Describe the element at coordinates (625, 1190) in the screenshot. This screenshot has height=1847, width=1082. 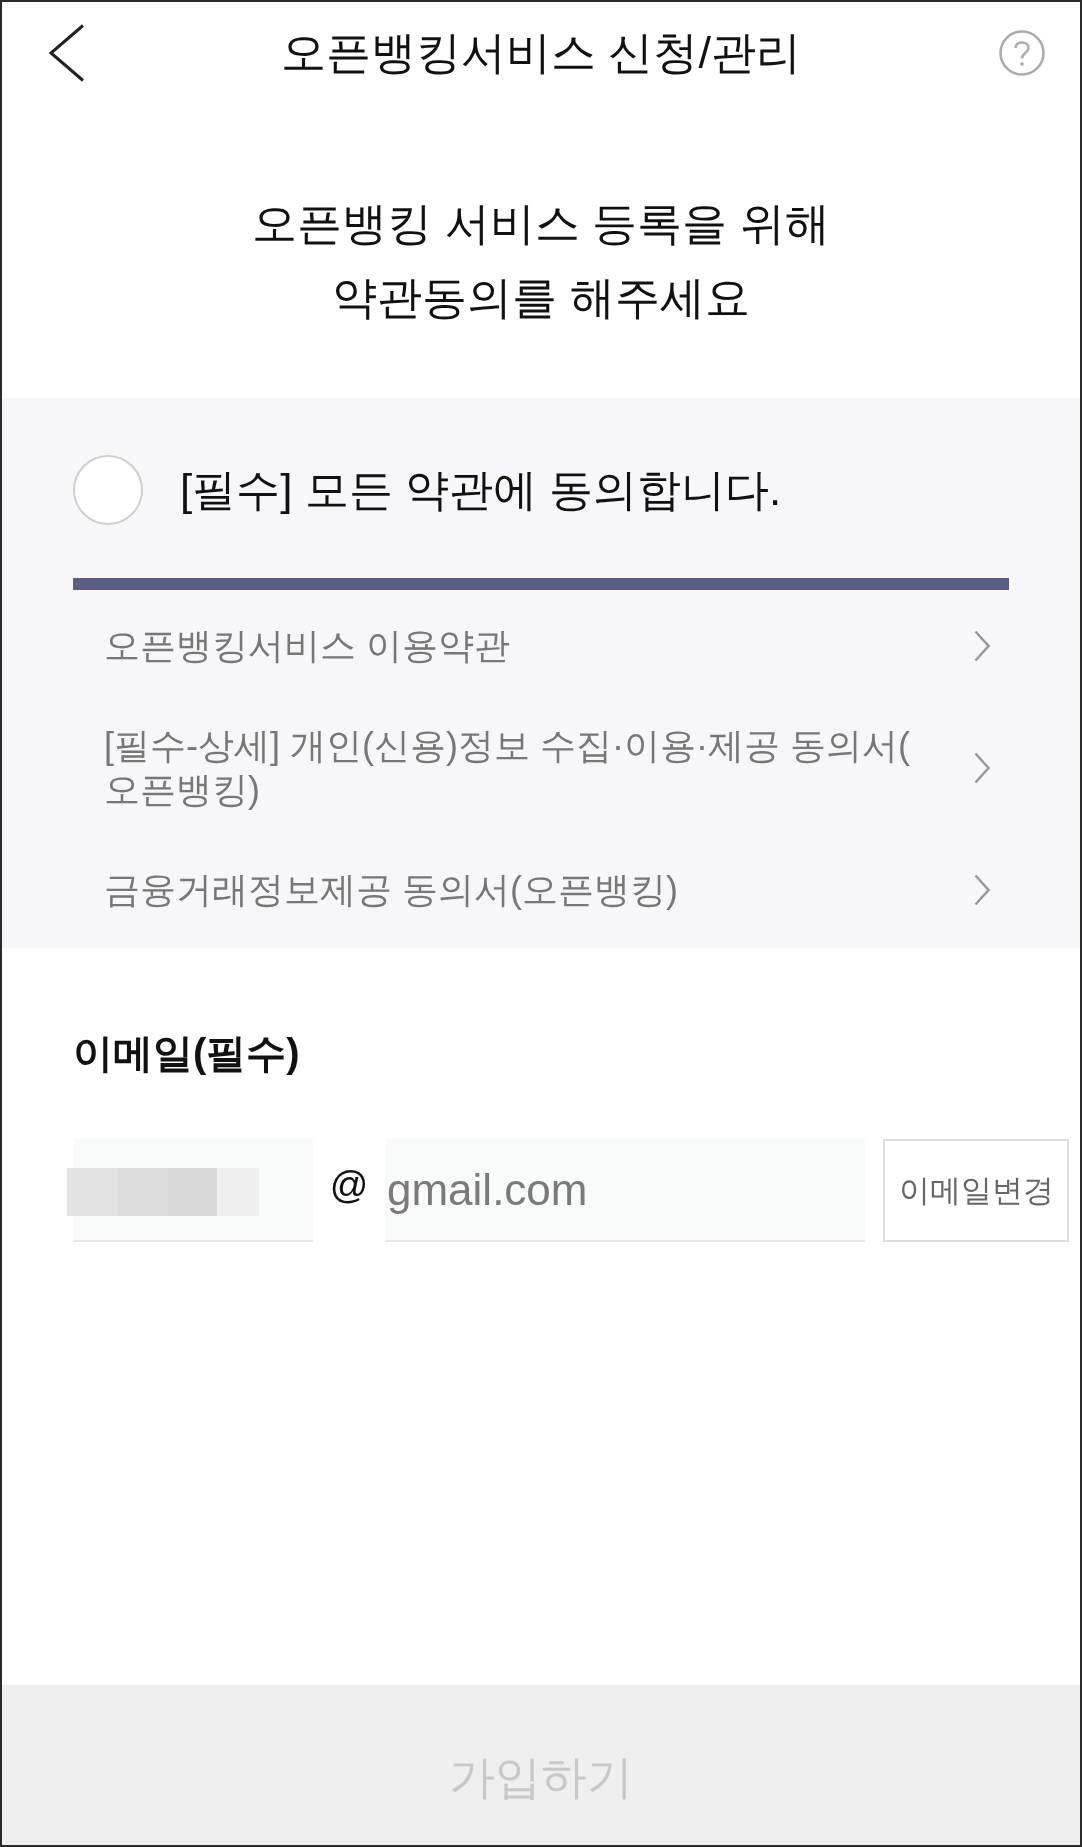
I see `email-domain-field: gmail.com` at that location.